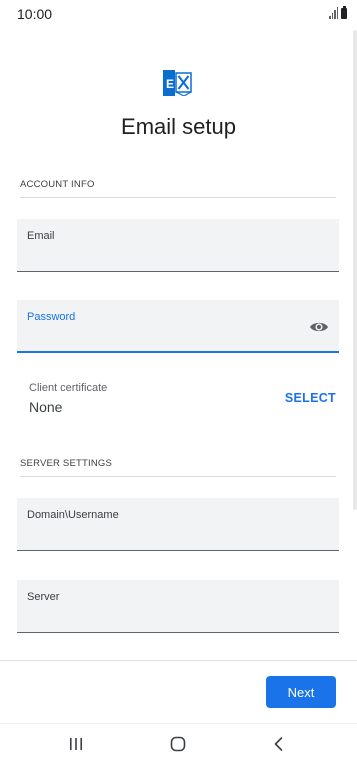 The height and width of the screenshot is (765, 357). What do you see at coordinates (319, 327) in the screenshot?
I see `eye-icon` at bounding box center [319, 327].